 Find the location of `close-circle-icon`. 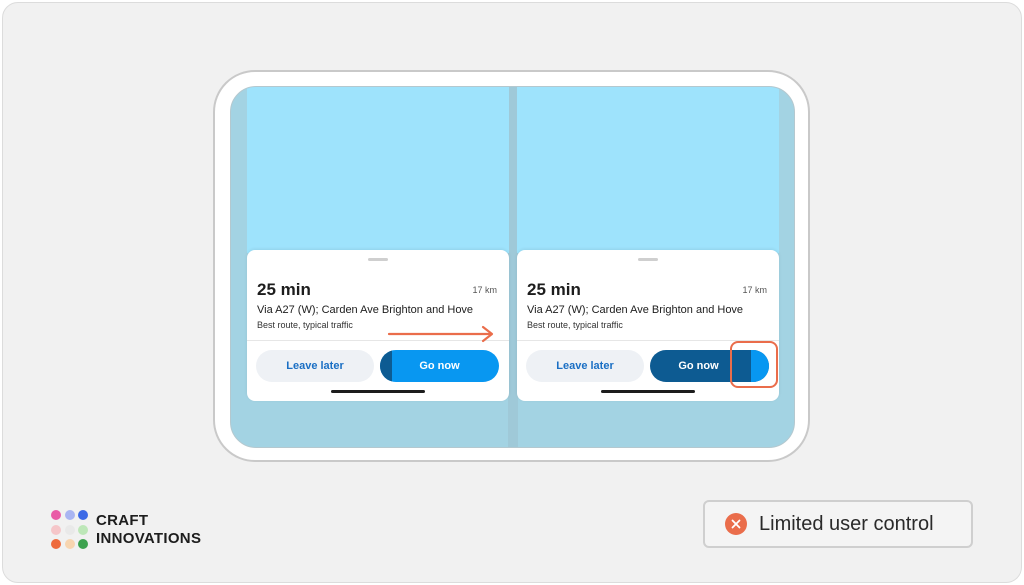

close-circle-icon is located at coordinates (736, 524).